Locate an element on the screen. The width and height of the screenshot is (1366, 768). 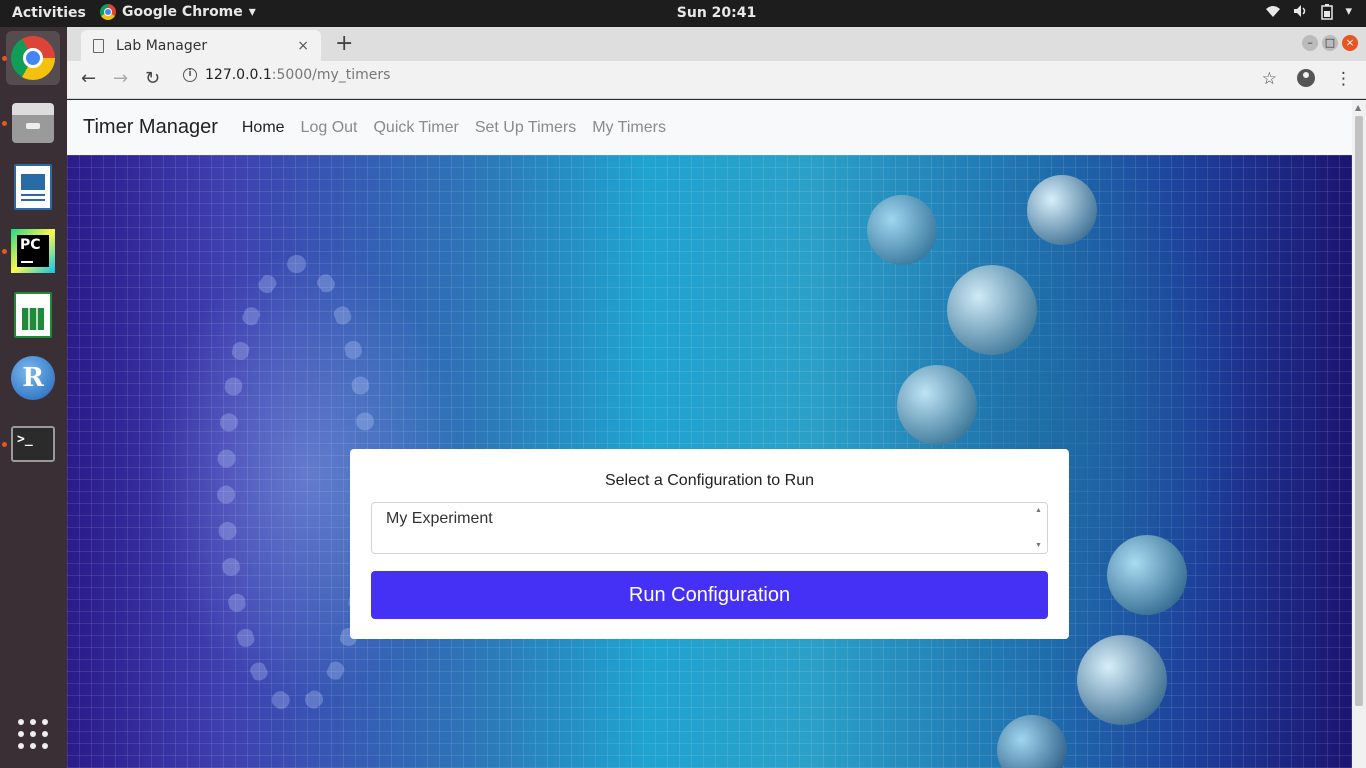
toolbar-actions: ☆ ⋮ is located at coordinates (1307, 79).